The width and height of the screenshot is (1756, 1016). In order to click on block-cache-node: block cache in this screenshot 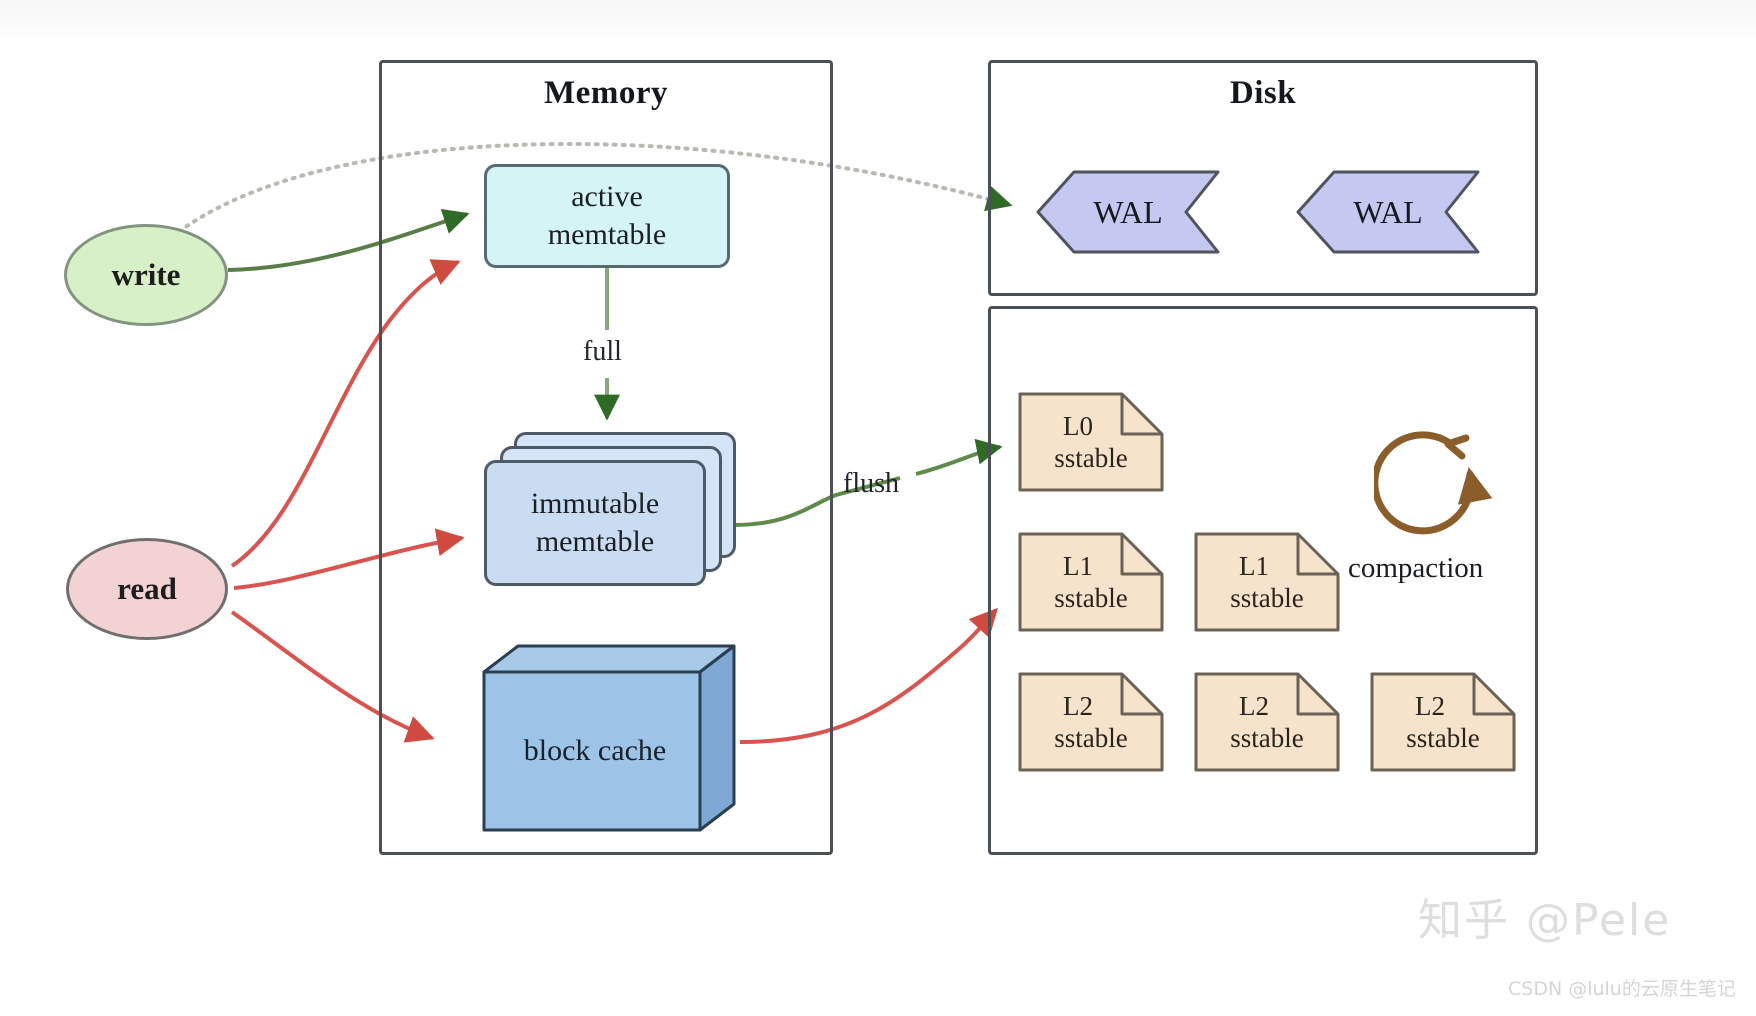, I will do `click(609, 739)`.